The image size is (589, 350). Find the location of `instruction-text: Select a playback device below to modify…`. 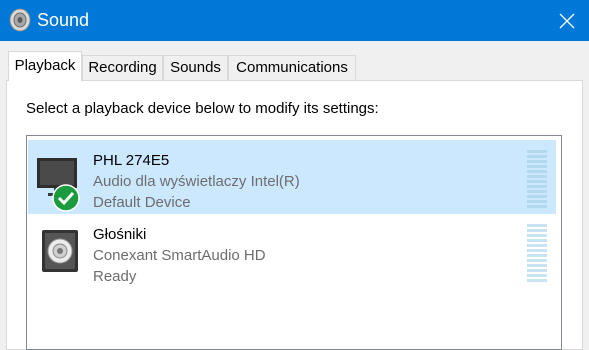

instruction-text: Select a playback device below to modify… is located at coordinates (202, 108).